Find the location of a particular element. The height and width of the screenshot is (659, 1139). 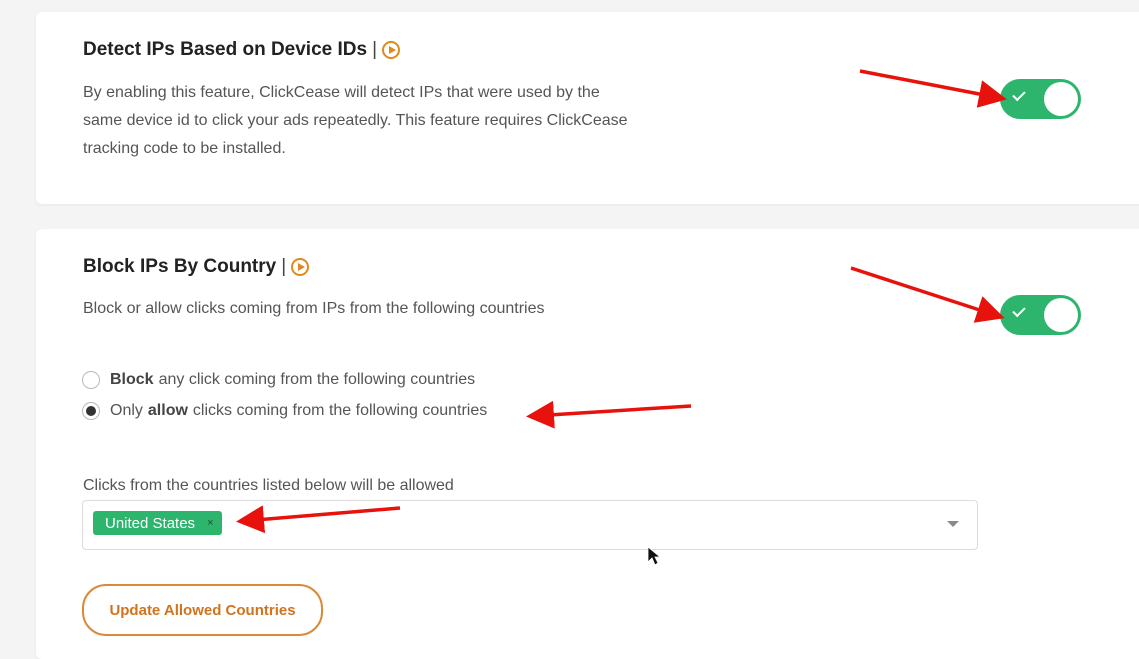

update-allowed-countries-button: Update Allowed Countries is located at coordinates (202, 610).